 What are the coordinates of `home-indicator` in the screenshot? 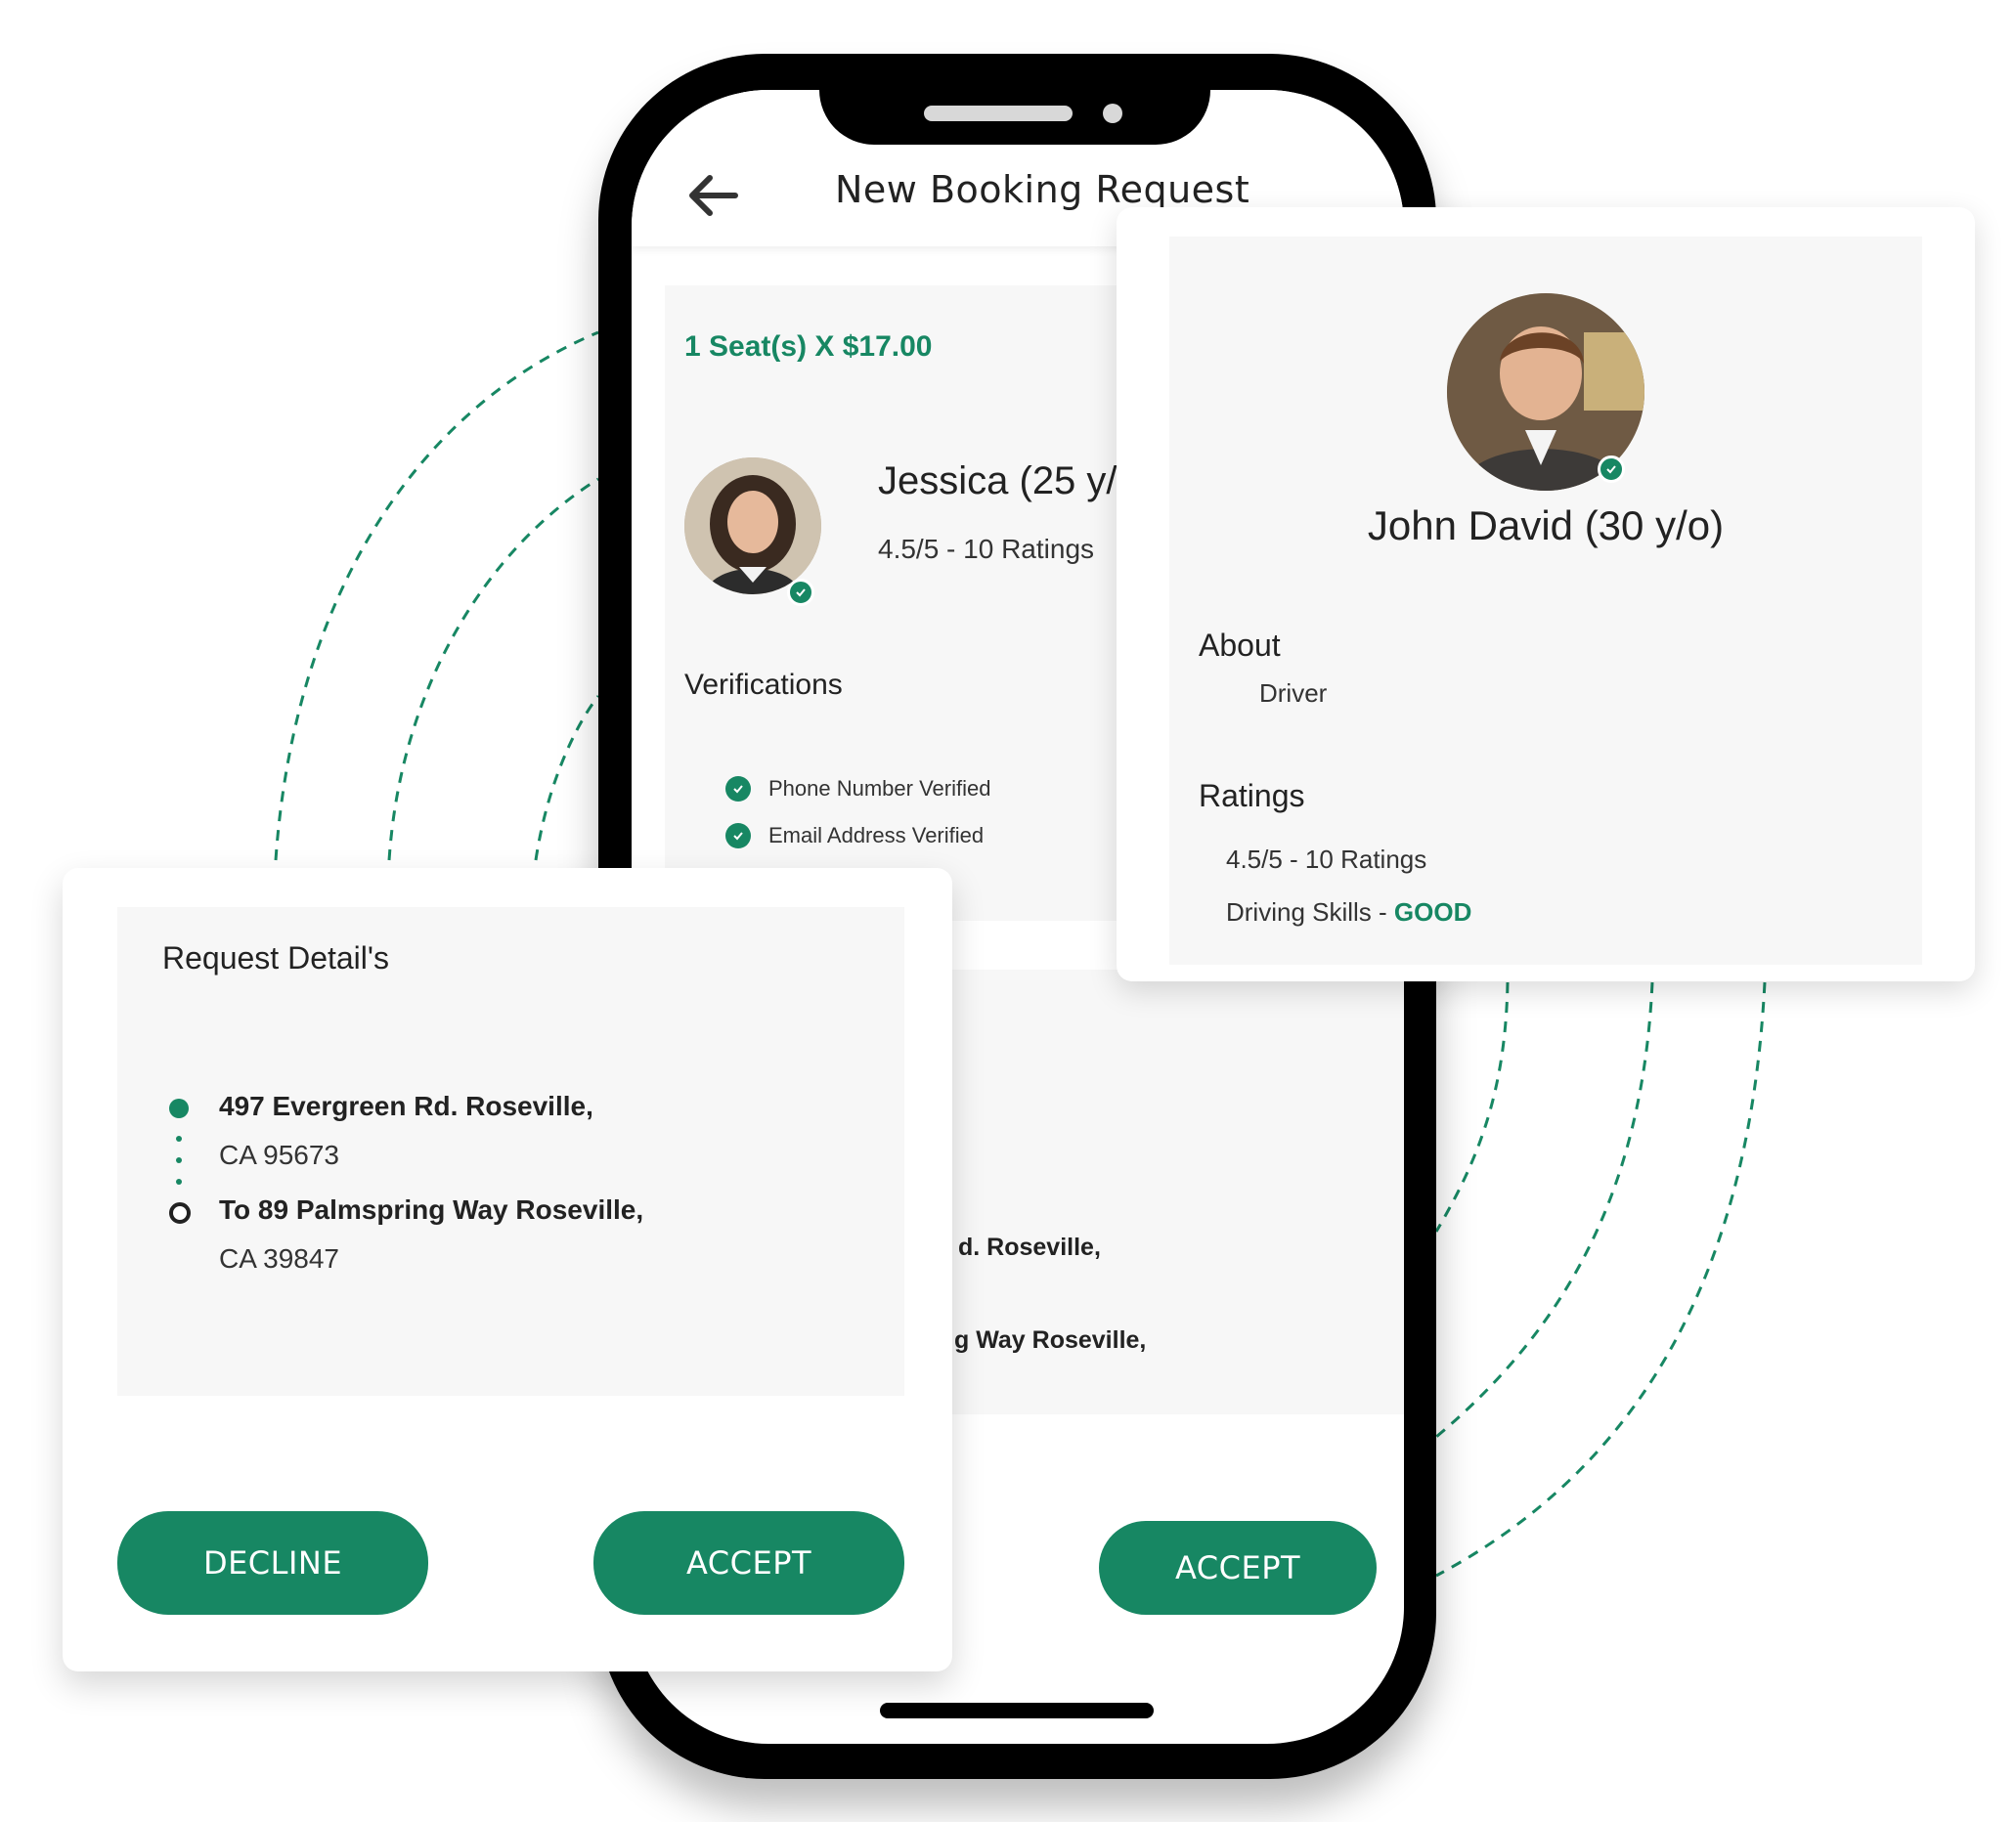 It's located at (1017, 1710).